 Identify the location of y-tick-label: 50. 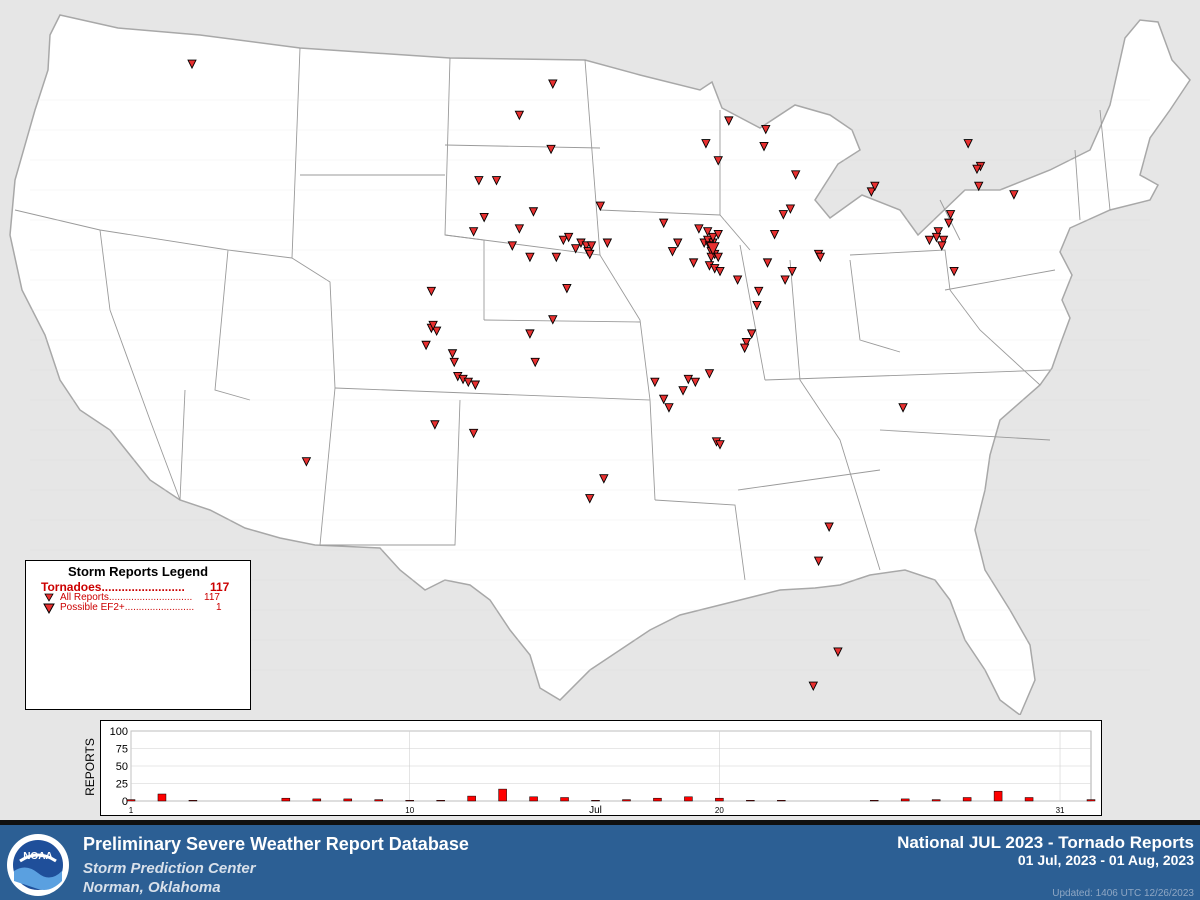
(122, 767).